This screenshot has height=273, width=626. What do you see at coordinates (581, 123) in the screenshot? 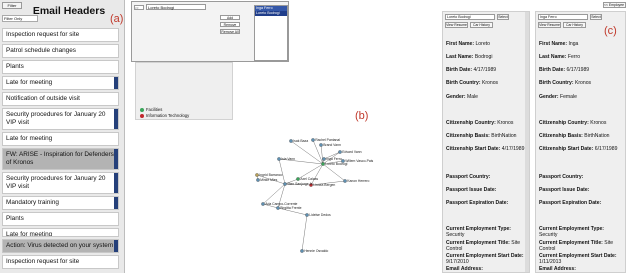
I see `employee-field: Citizenship Country: Kronos` at bounding box center [581, 123].